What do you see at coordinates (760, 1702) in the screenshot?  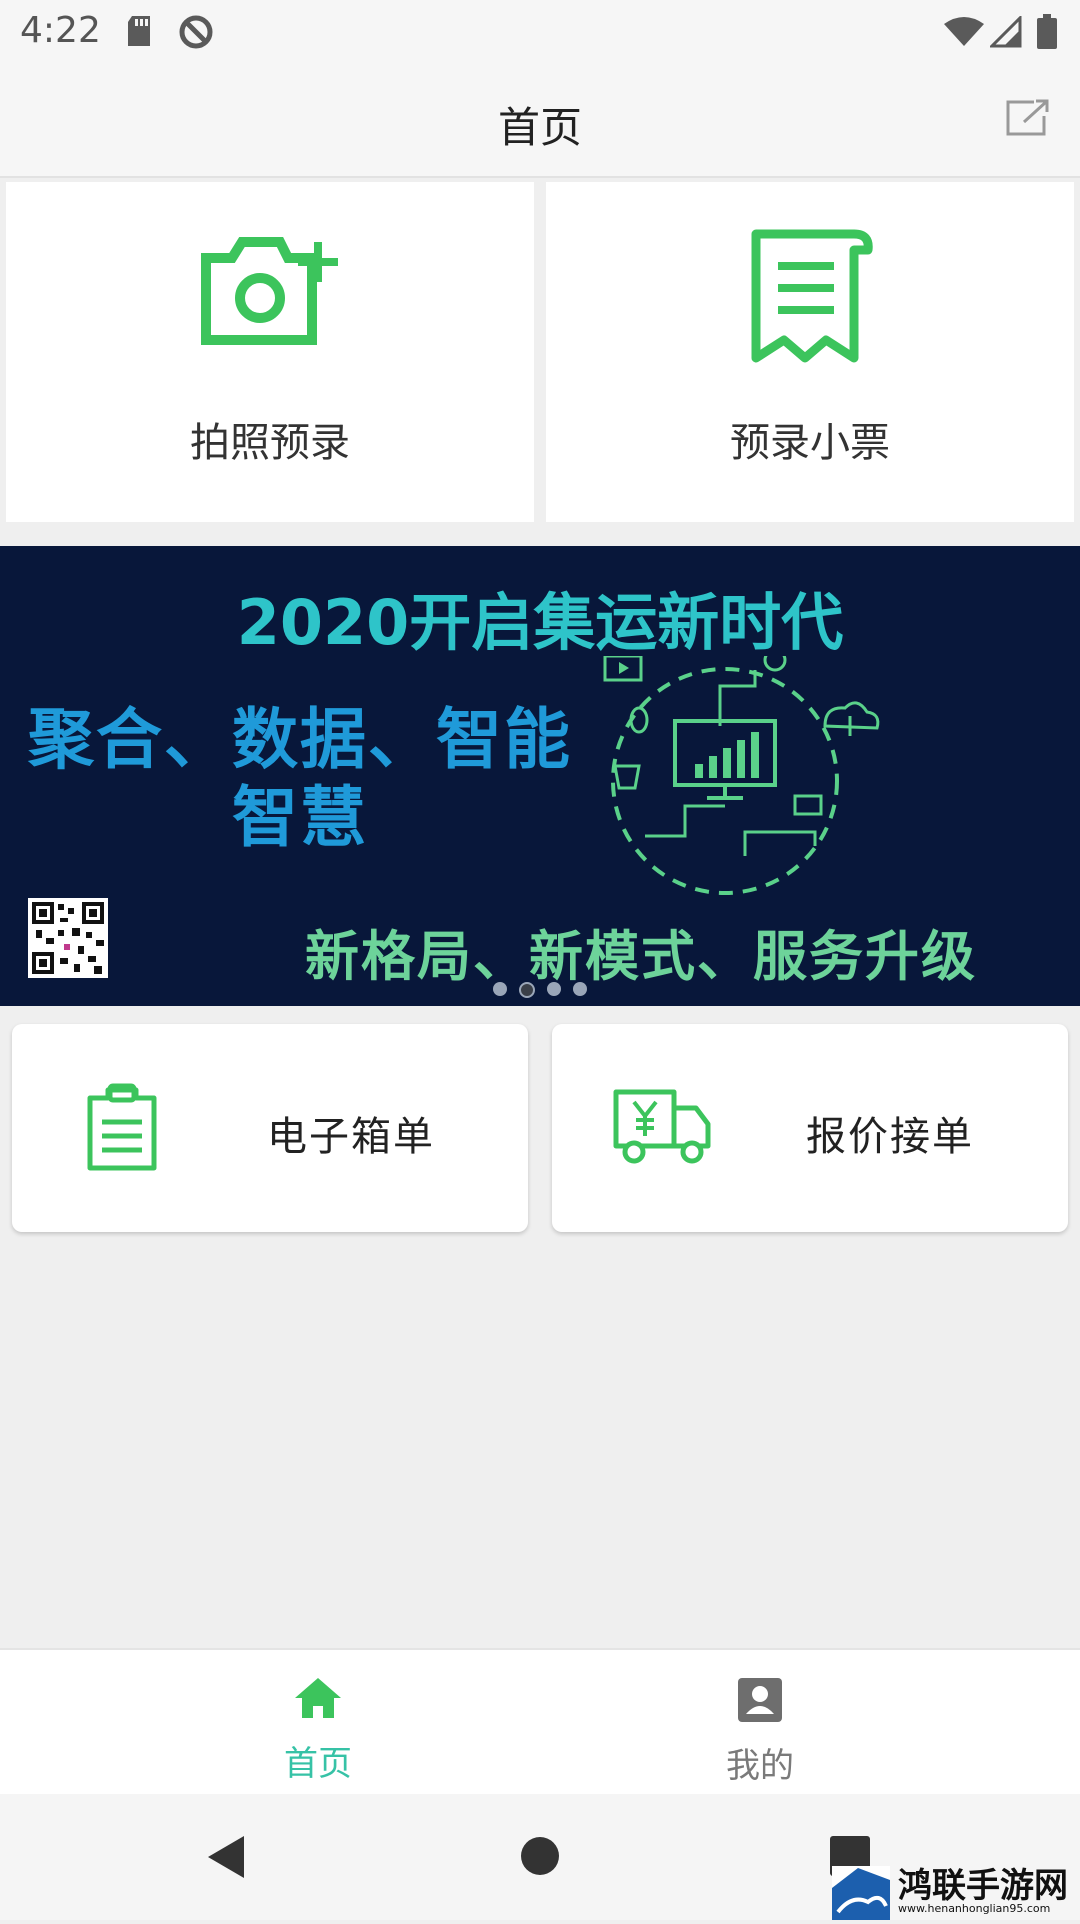 I see `account-box-icon` at bounding box center [760, 1702].